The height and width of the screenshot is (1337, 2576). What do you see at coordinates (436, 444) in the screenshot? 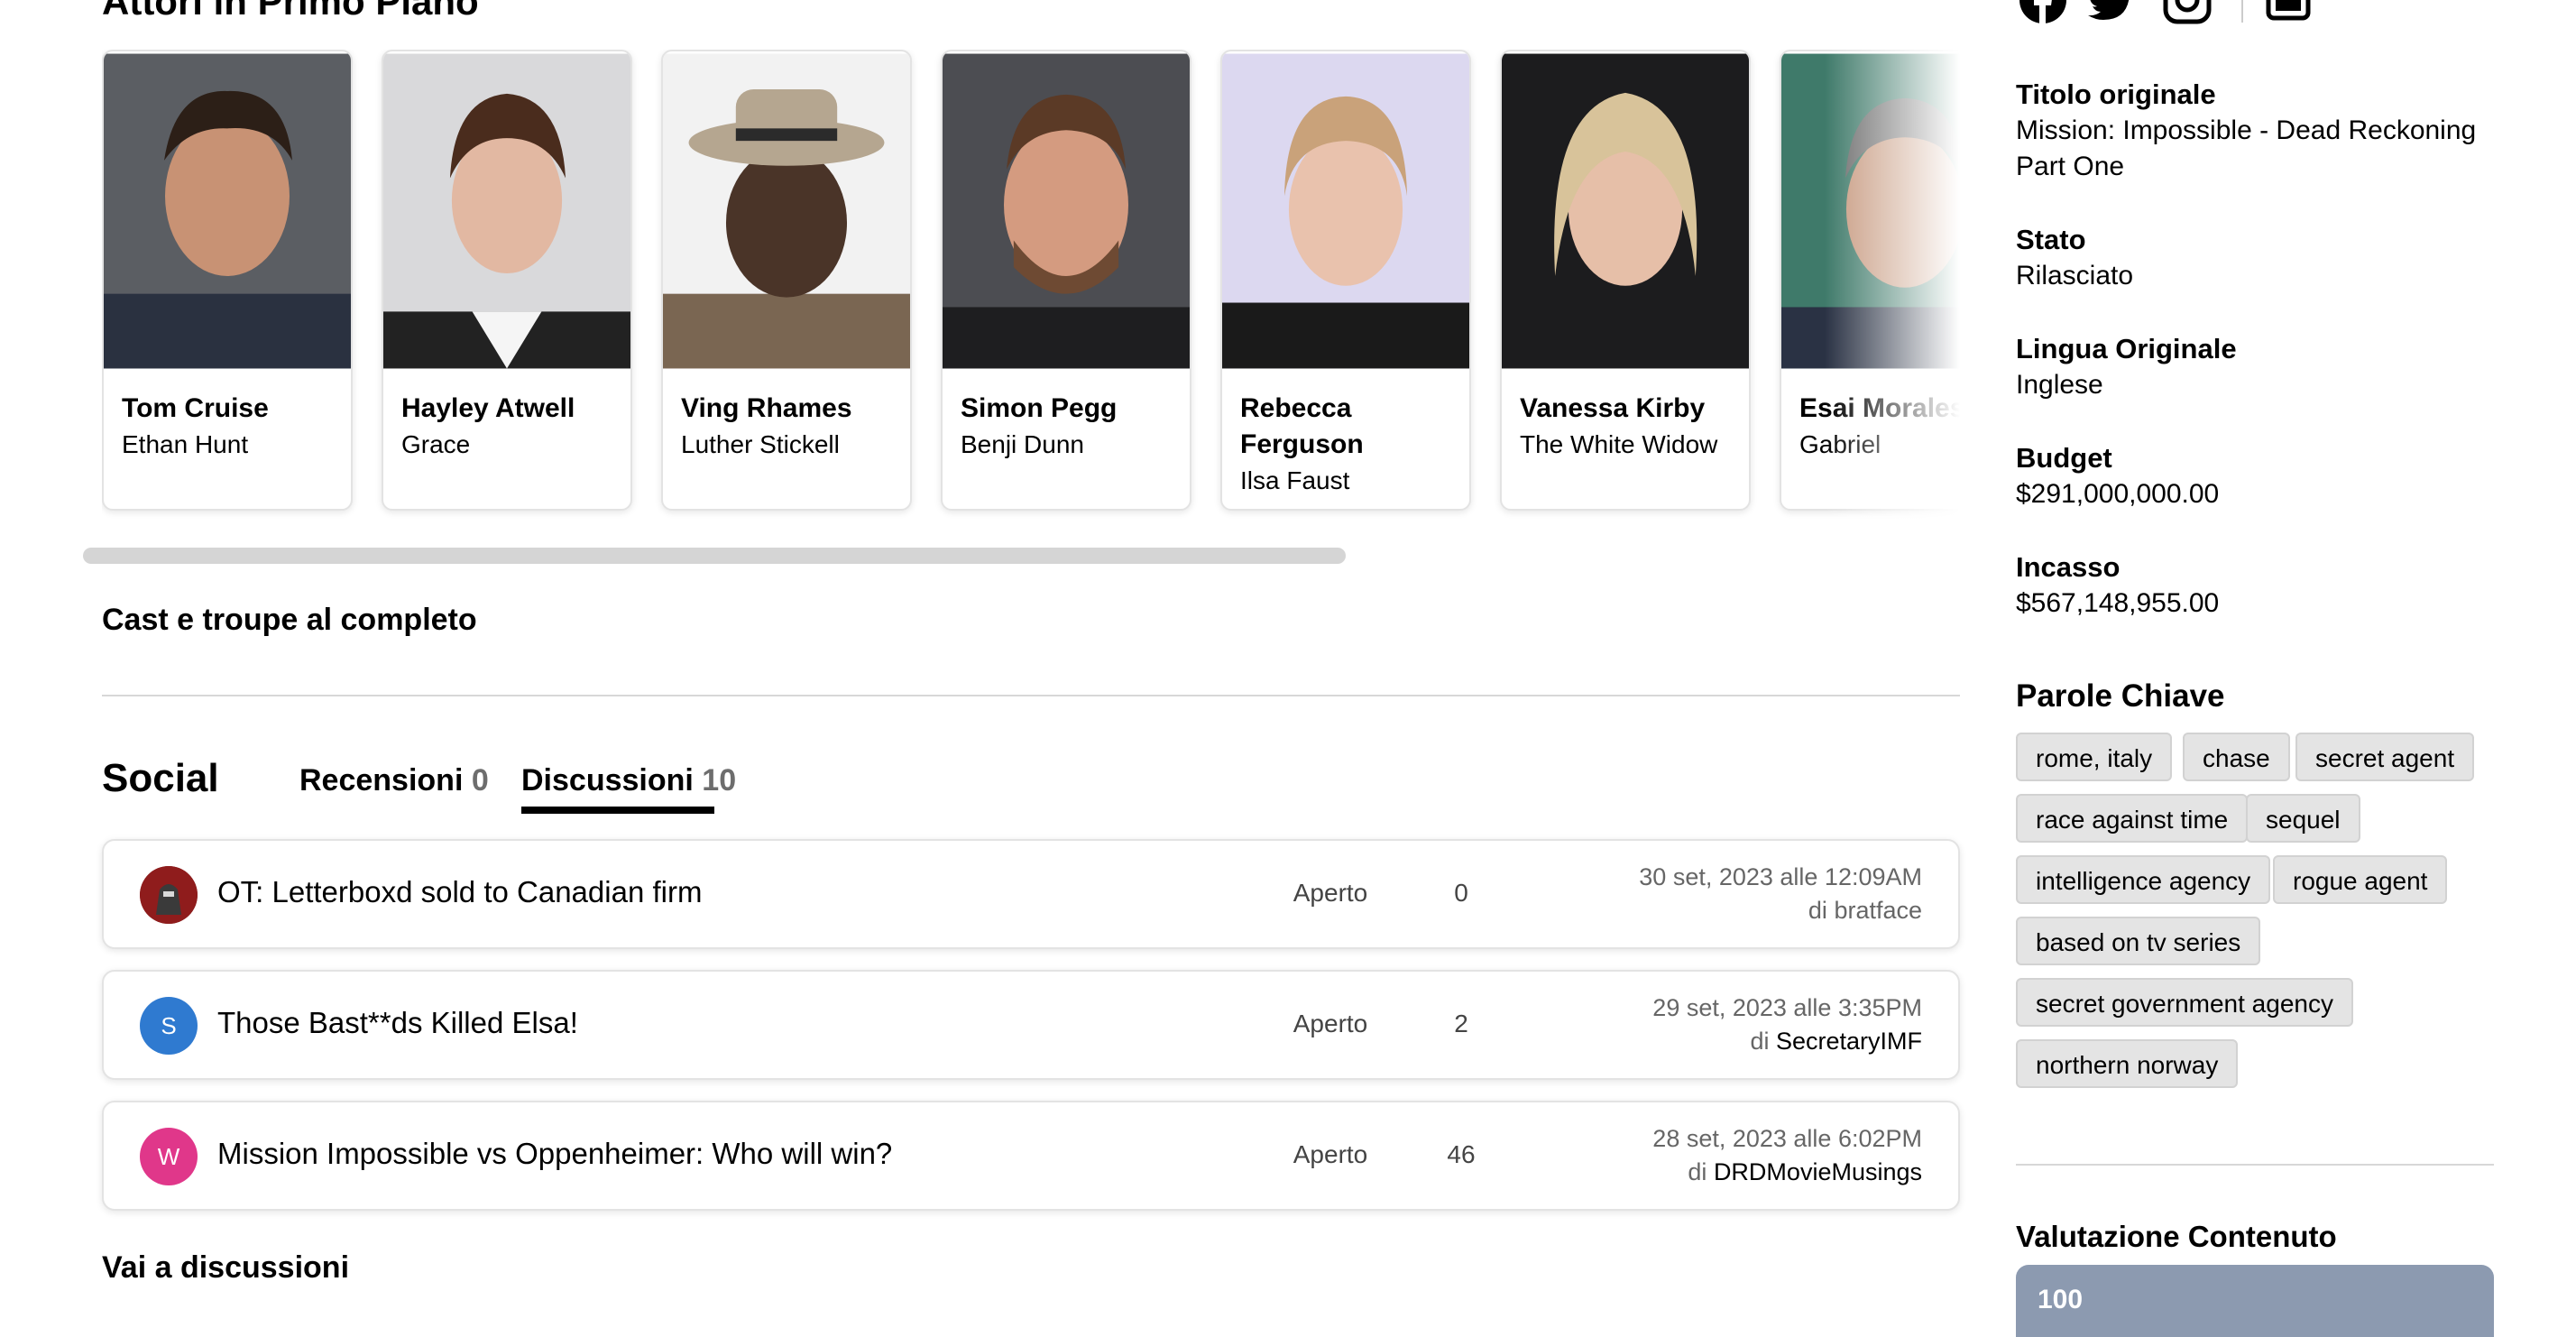
I see `cast-character: Grace` at bounding box center [436, 444].